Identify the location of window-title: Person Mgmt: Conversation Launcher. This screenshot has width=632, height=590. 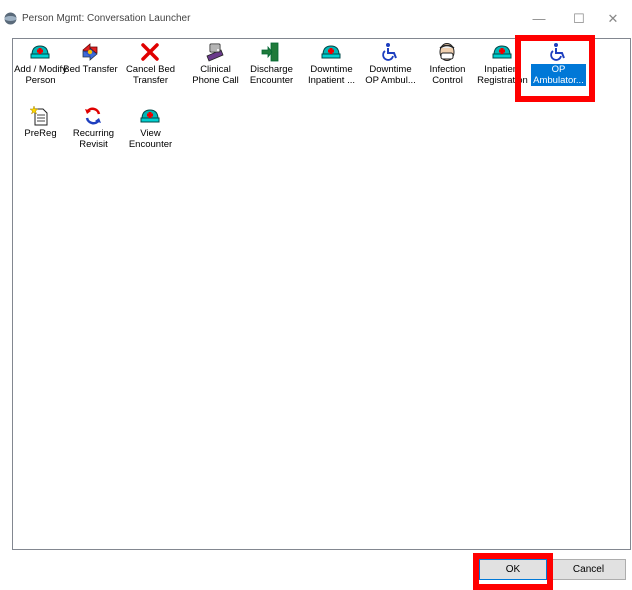
(106, 18).